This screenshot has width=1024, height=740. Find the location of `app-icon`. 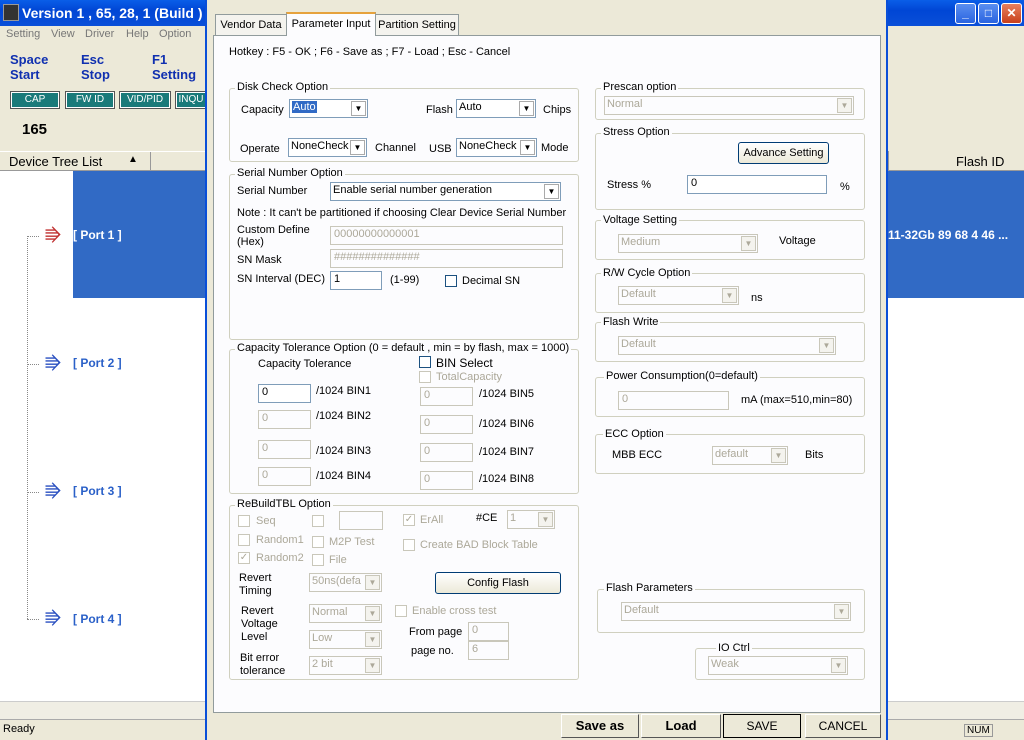

app-icon is located at coordinates (11, 12).